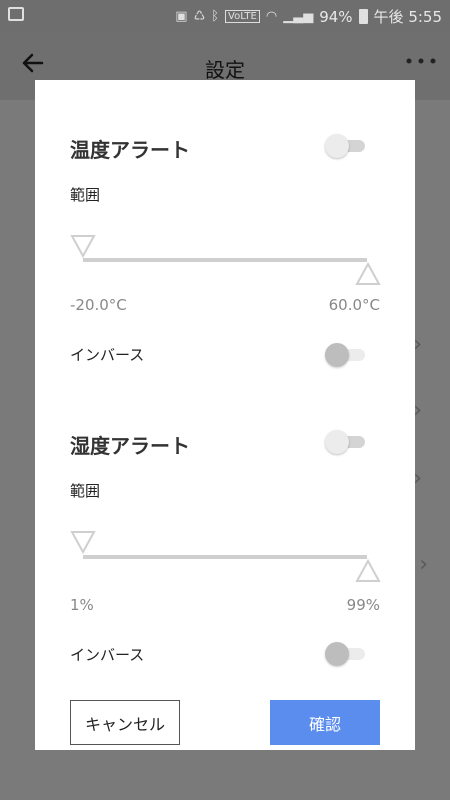 Image resolution: width=450 pixels, height=800 pixels. What do you see at coordinates (225, 557) in the screenshot?
I see `humidity-range-slider` at bounding box center [225, 557].